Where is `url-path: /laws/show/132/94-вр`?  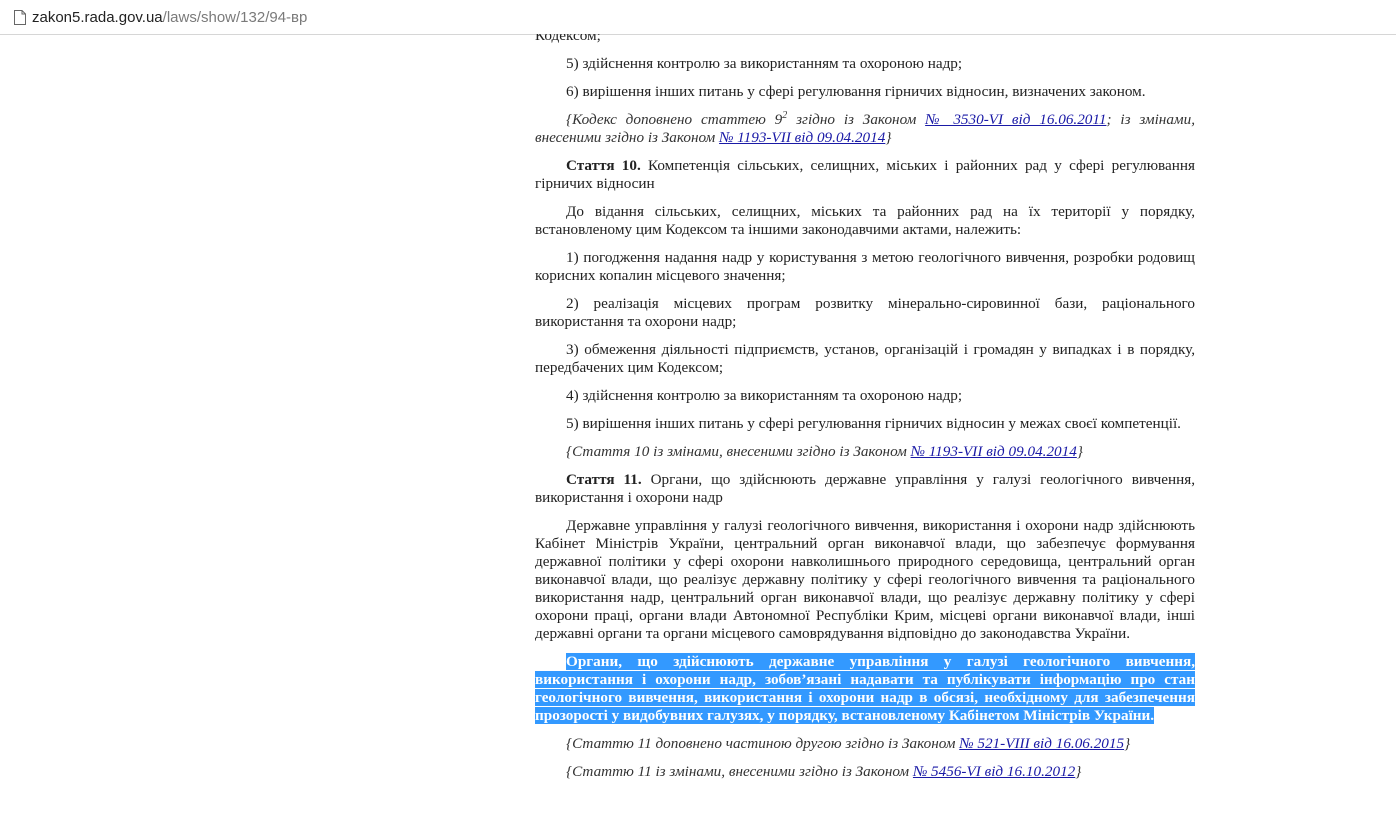 url-path: /laws/show/132/94-вр is located at coordinates (235, 17).